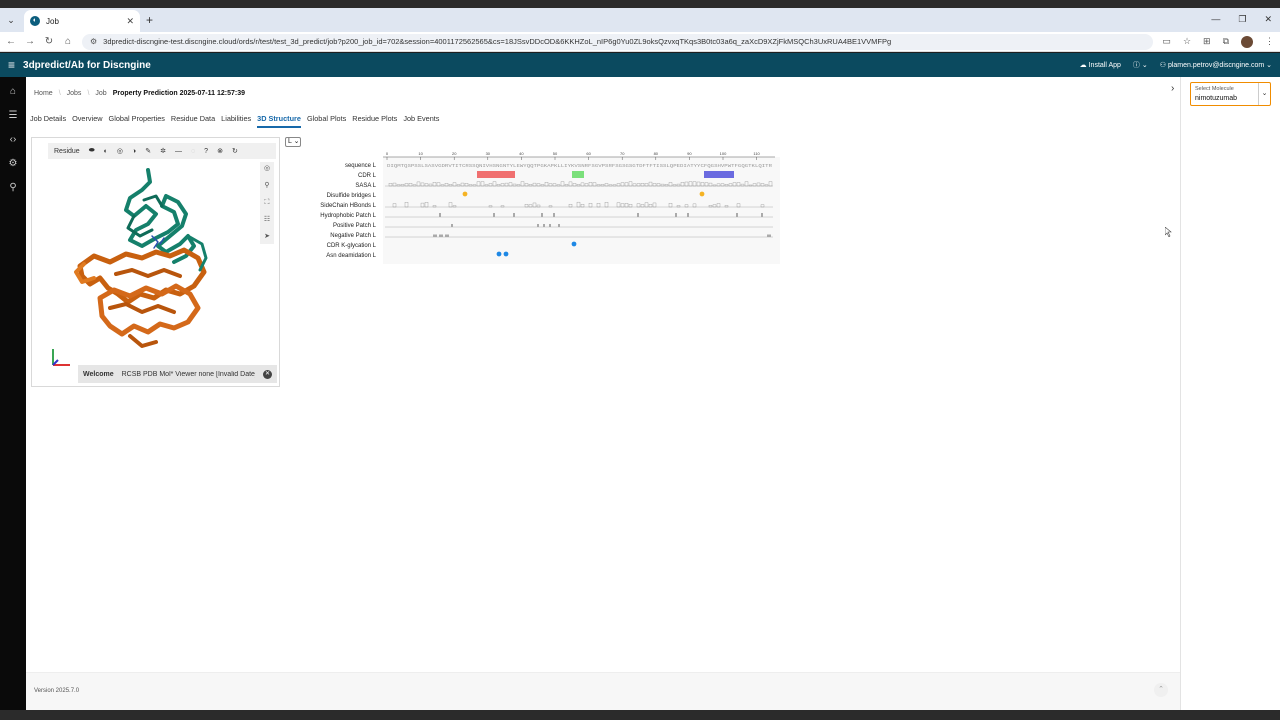  What do you see at coordinates (574, 244) in the screenshot?
I see `glycation-marker` at bounding box center [574, 244].